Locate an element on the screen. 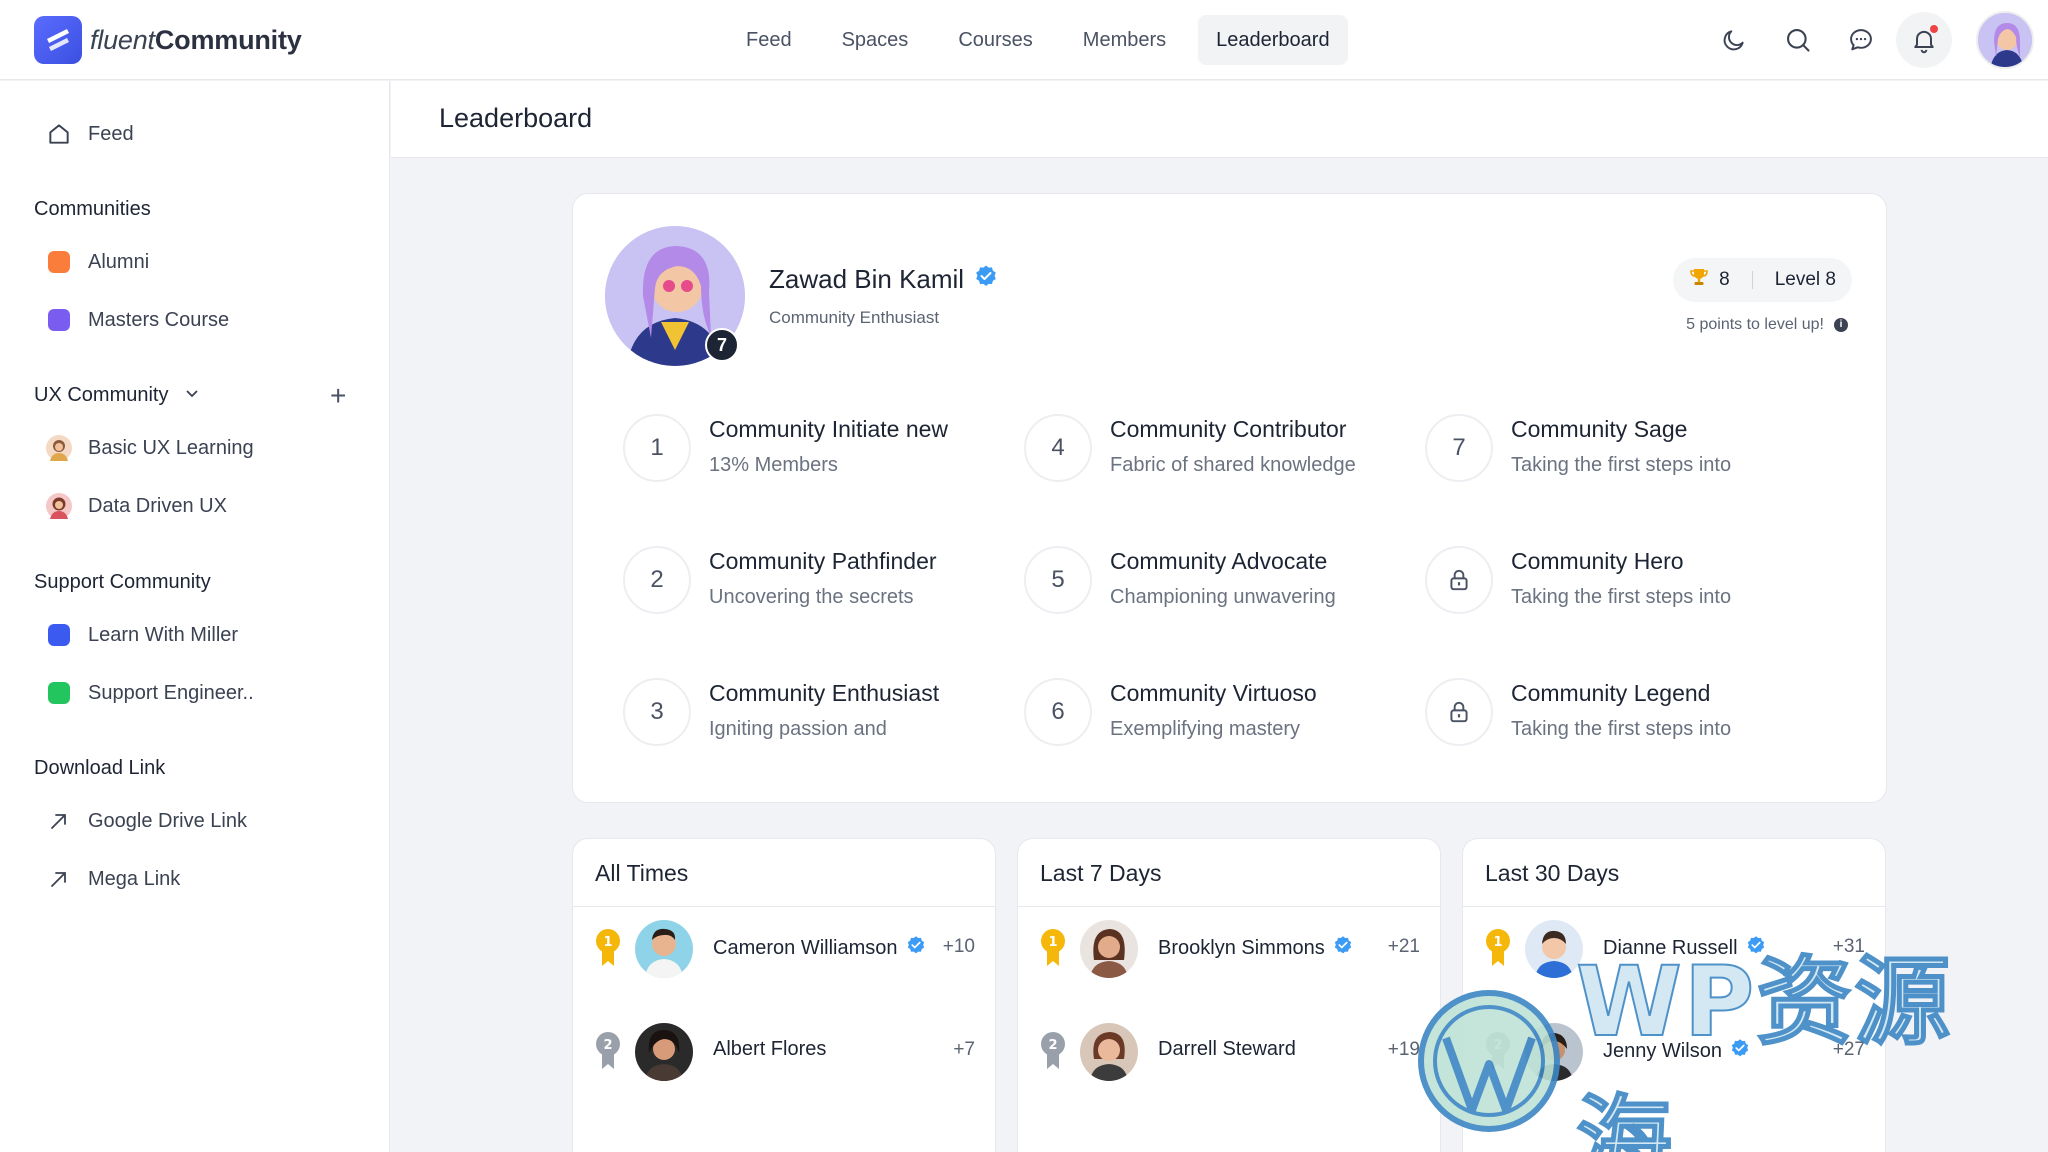  info-icon: i is located at coordinates (1841, 325).